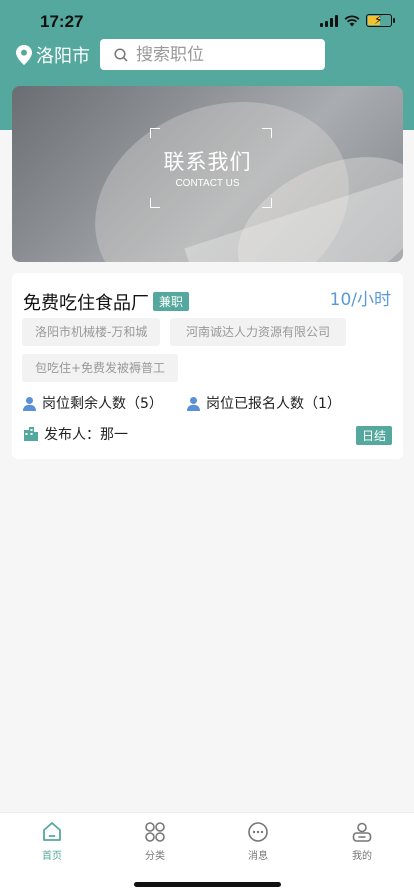 The height and width of the screenshot is (896, 414). Describe the element at coordinates (155, 832) in the screenshot. I see `category-icon` at that location.